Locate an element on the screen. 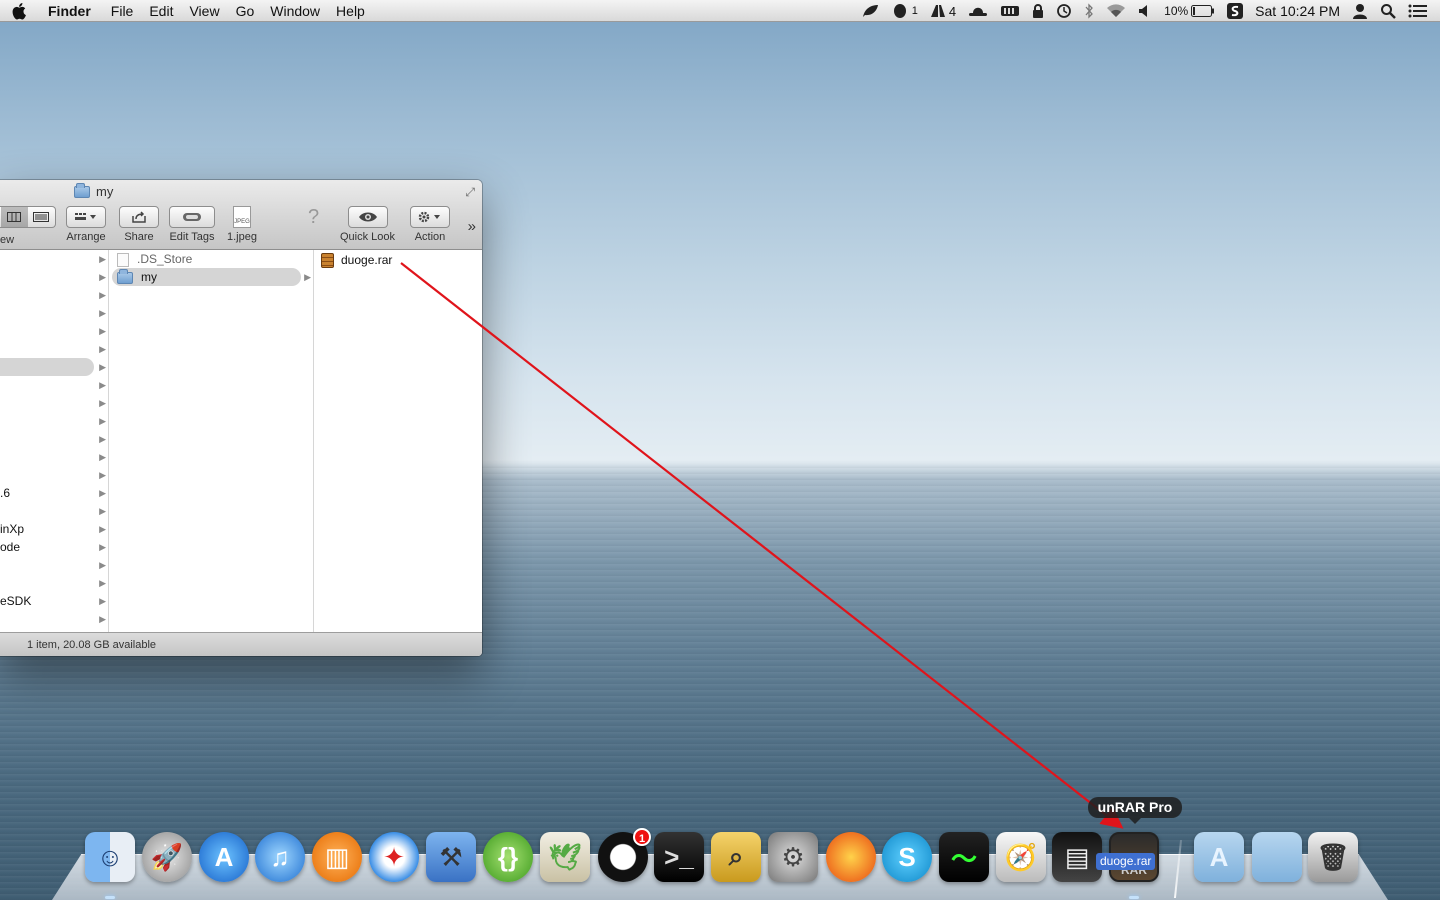 This screenshot has width=1440, height=900. menu-file: File is located at coordinates (122, 11).